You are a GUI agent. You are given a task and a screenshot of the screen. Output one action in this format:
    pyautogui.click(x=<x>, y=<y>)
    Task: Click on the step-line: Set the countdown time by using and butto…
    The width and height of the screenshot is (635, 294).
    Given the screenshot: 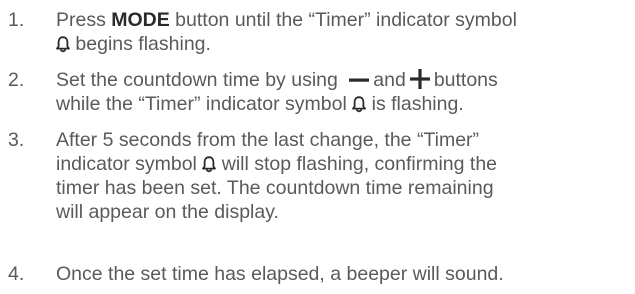 What is the action you would take?
    pyautogui.click(x=345, y=80)
    